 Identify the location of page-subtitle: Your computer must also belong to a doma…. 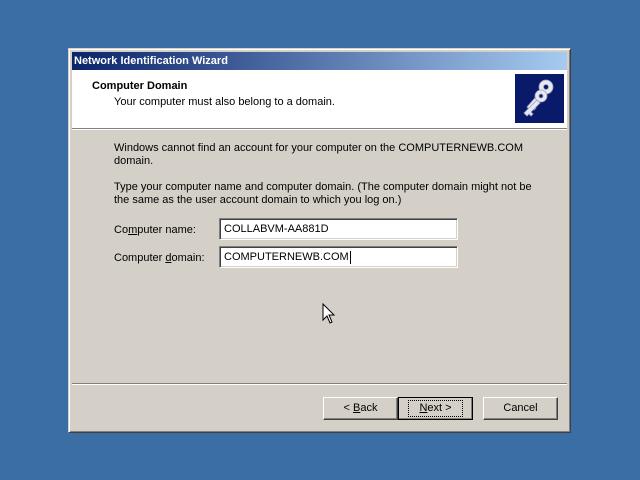
(224, 102).